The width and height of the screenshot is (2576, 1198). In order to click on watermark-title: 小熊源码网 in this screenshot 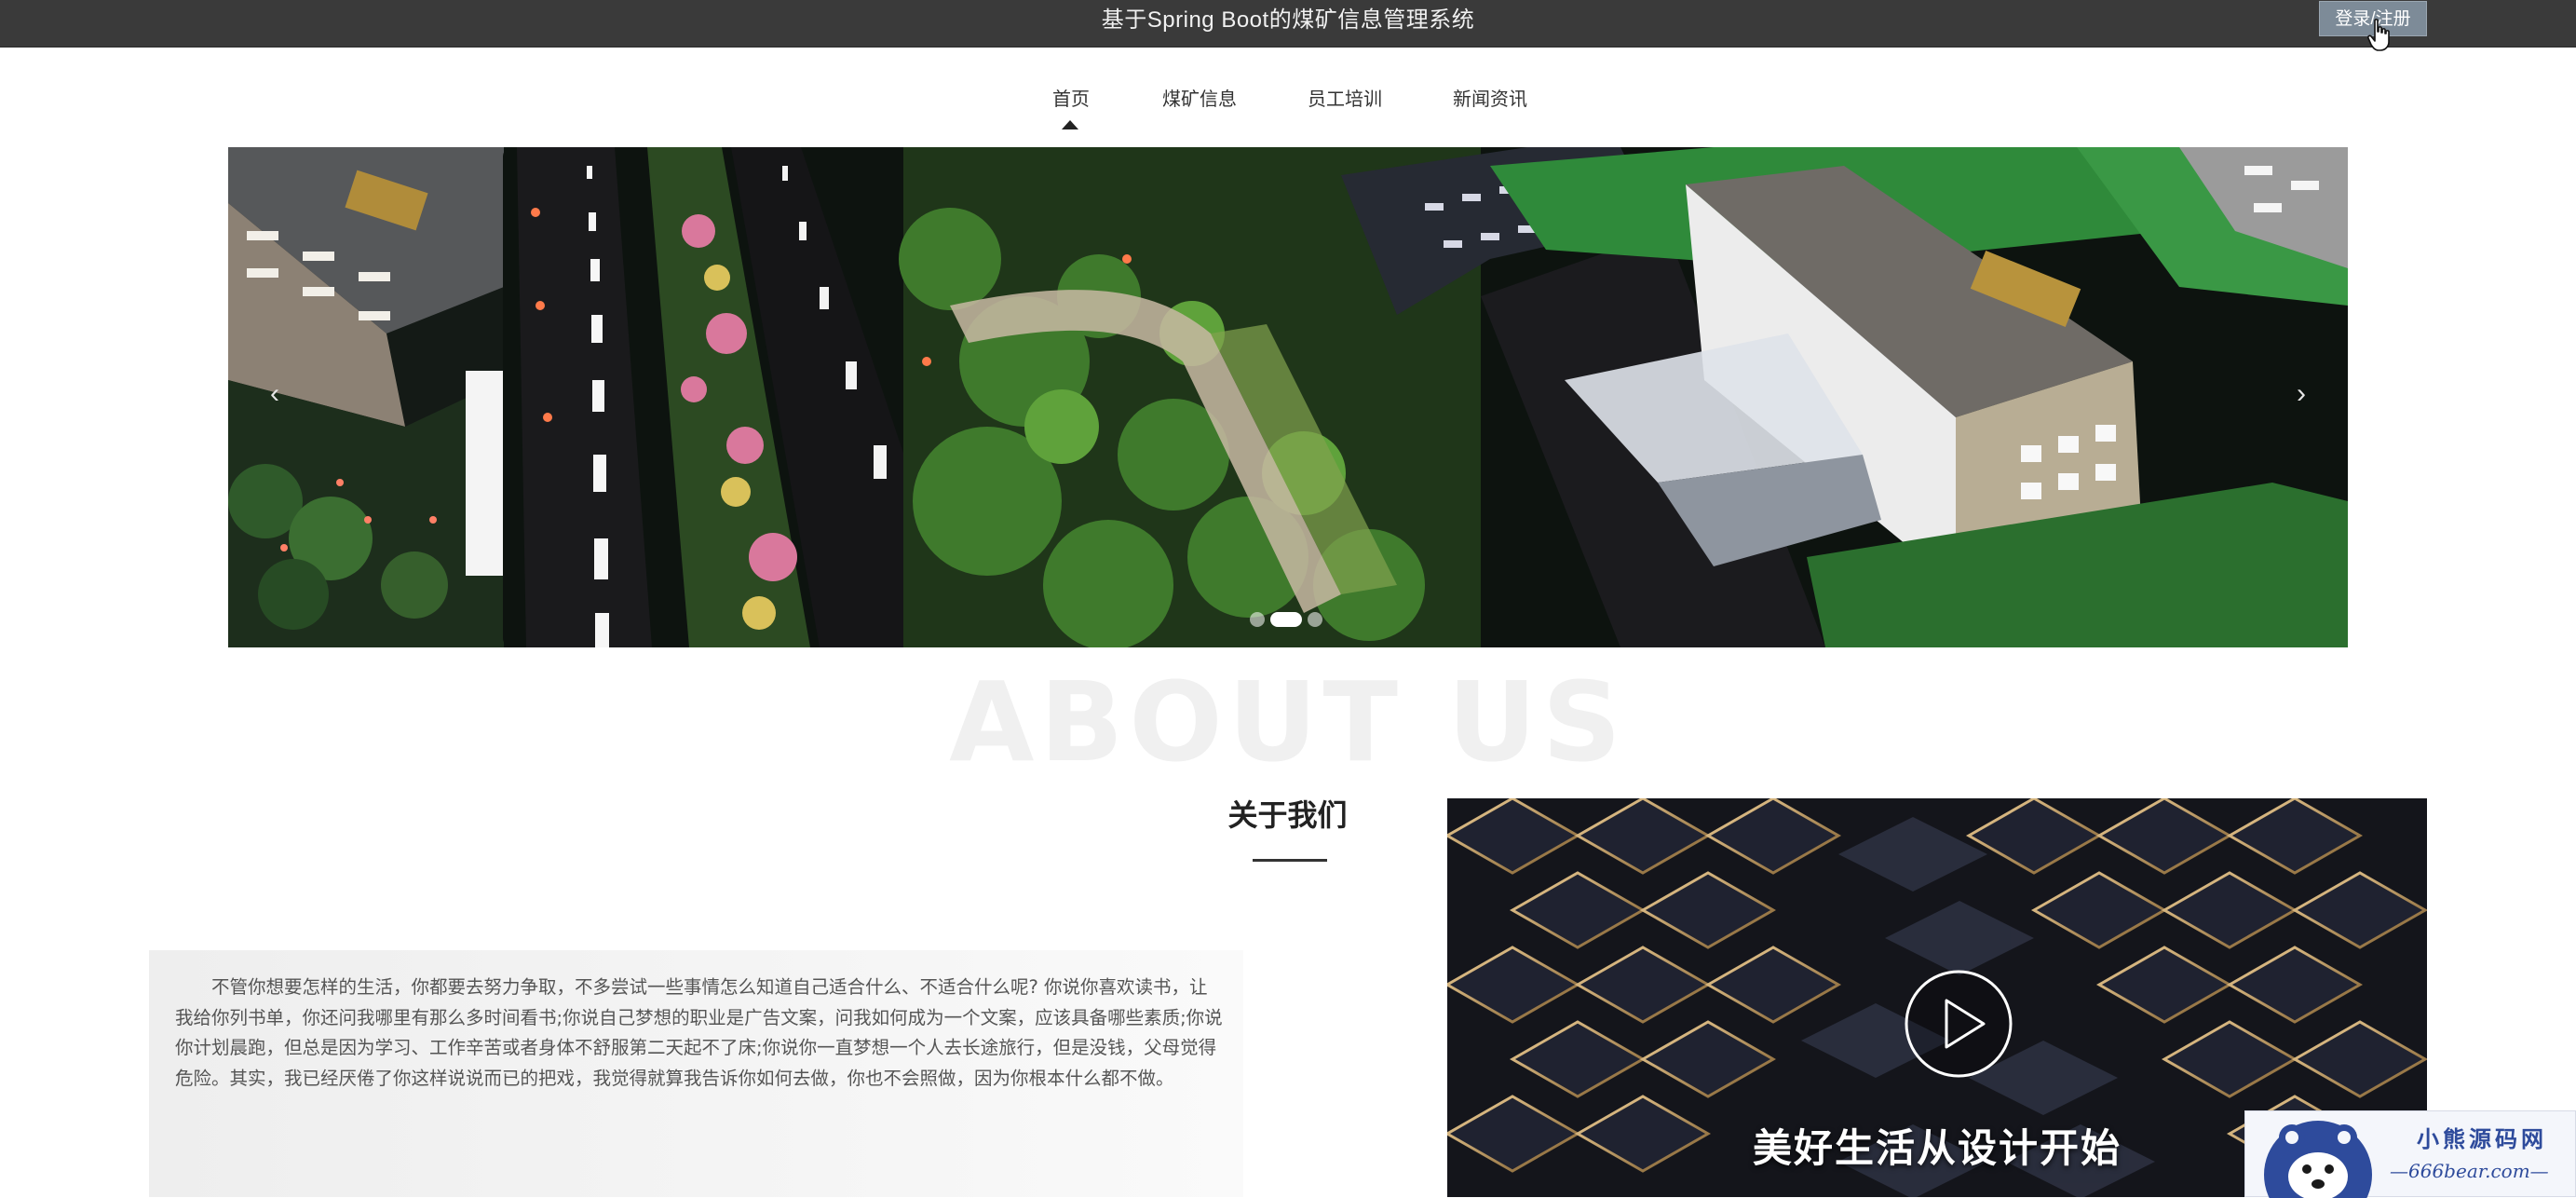, I will do `click(2482, 1138)`.